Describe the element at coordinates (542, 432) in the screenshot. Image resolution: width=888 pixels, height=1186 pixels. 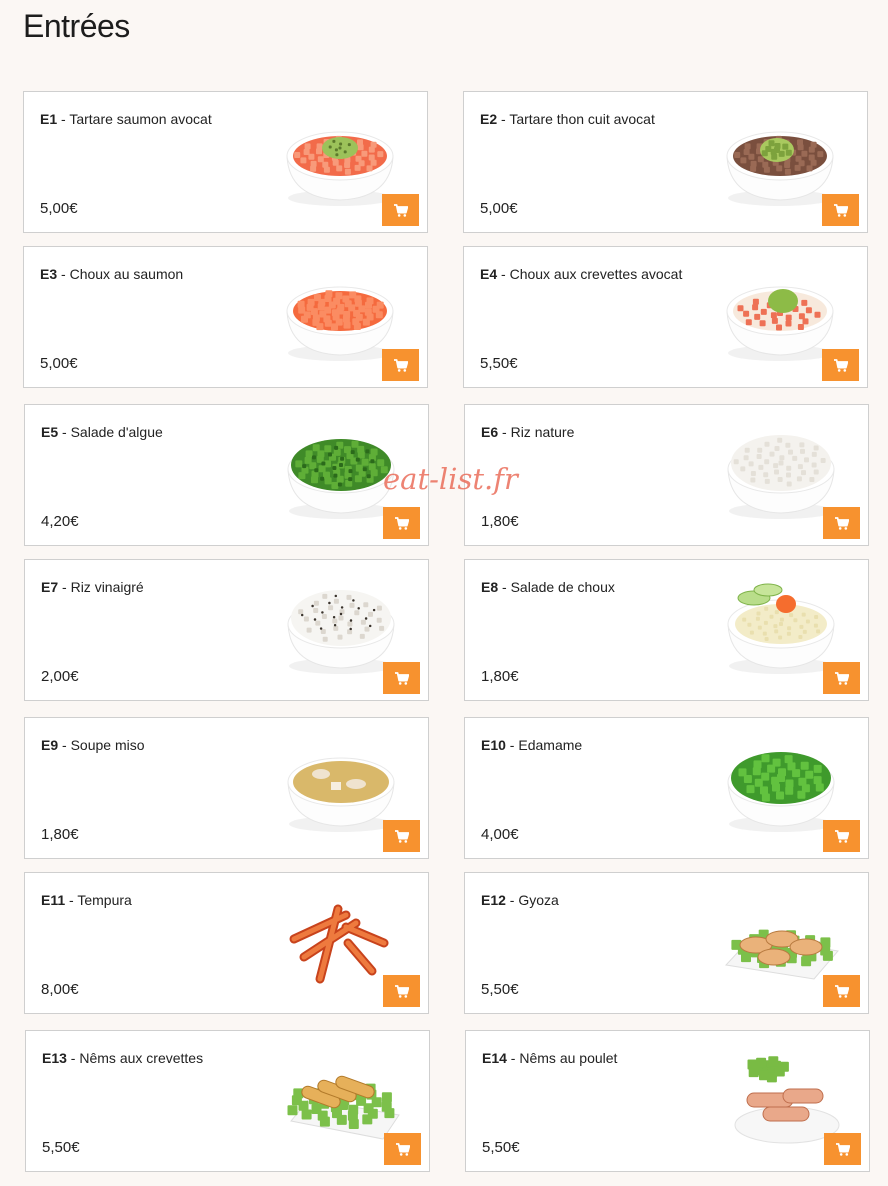
I see `menu-item-label: Riz nature` at that location.